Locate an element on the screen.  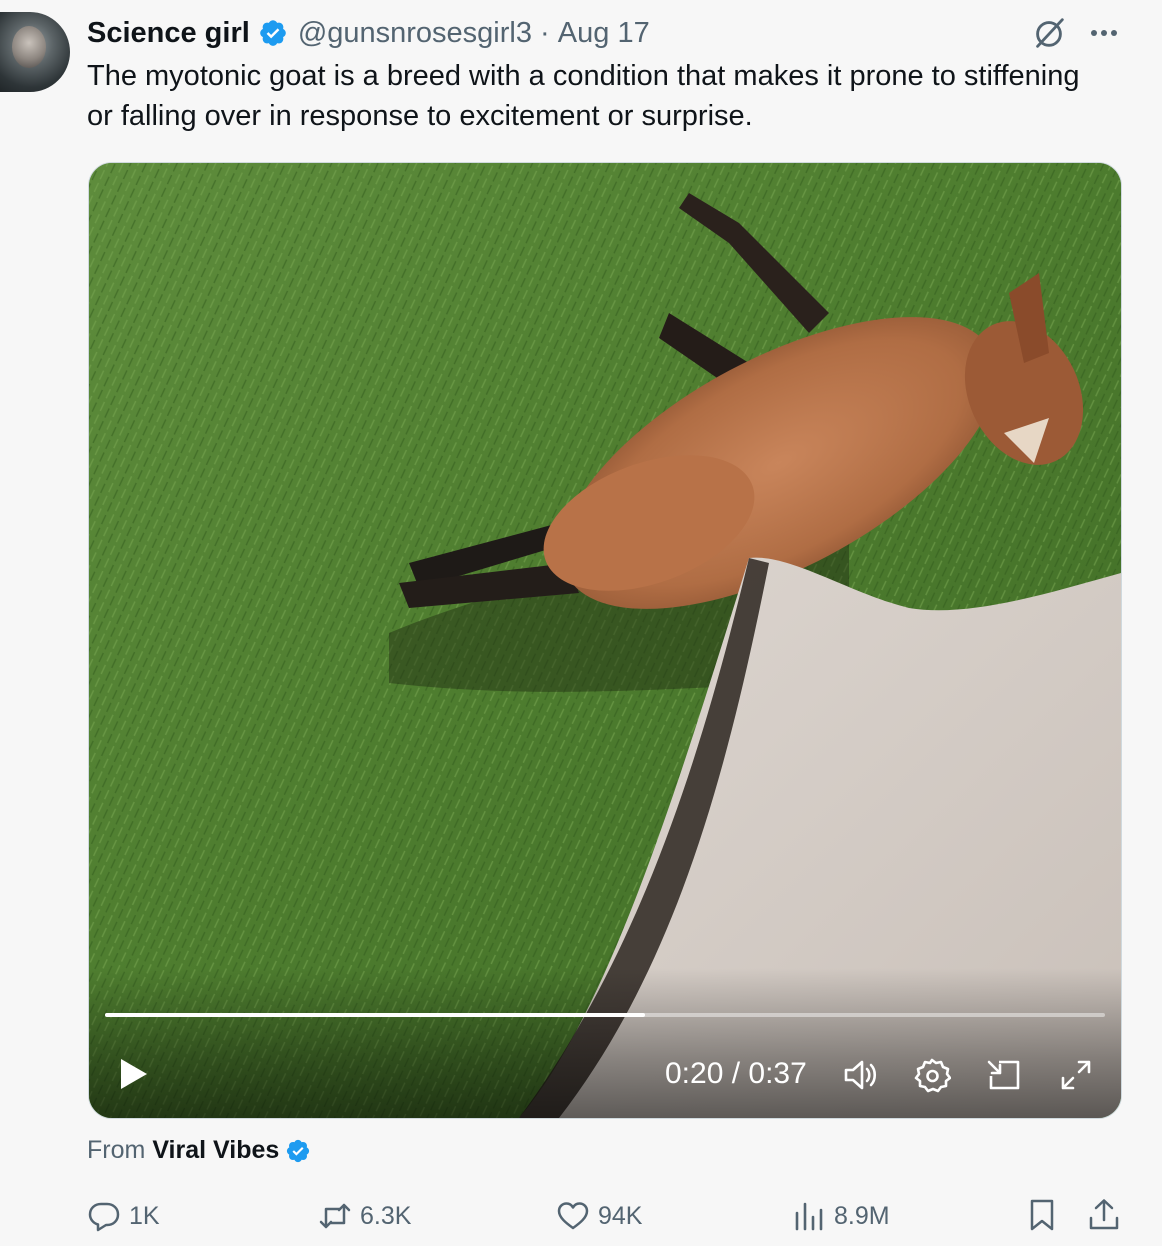
video-time: 0:20 / 0:37 is located at coordinates (736, 1074).